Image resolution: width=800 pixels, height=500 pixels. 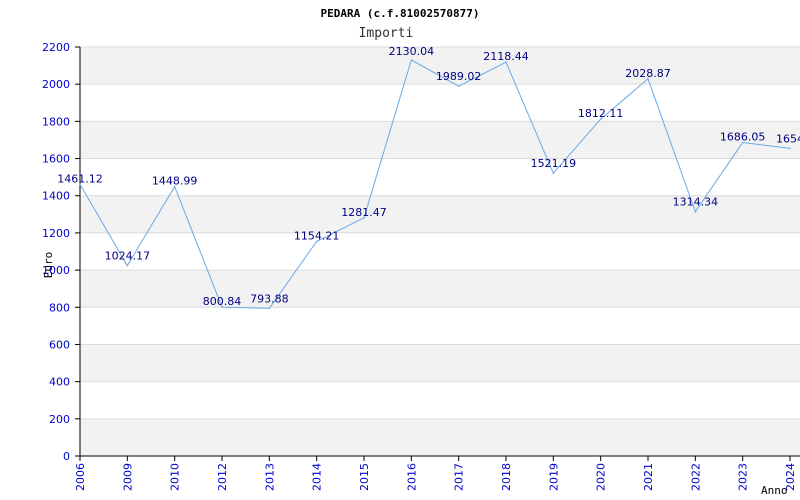 What do you see at coordinates (506, 477) in the screenshot?
I see `x-tick-label: 2018` at bounding box center [506, 477].